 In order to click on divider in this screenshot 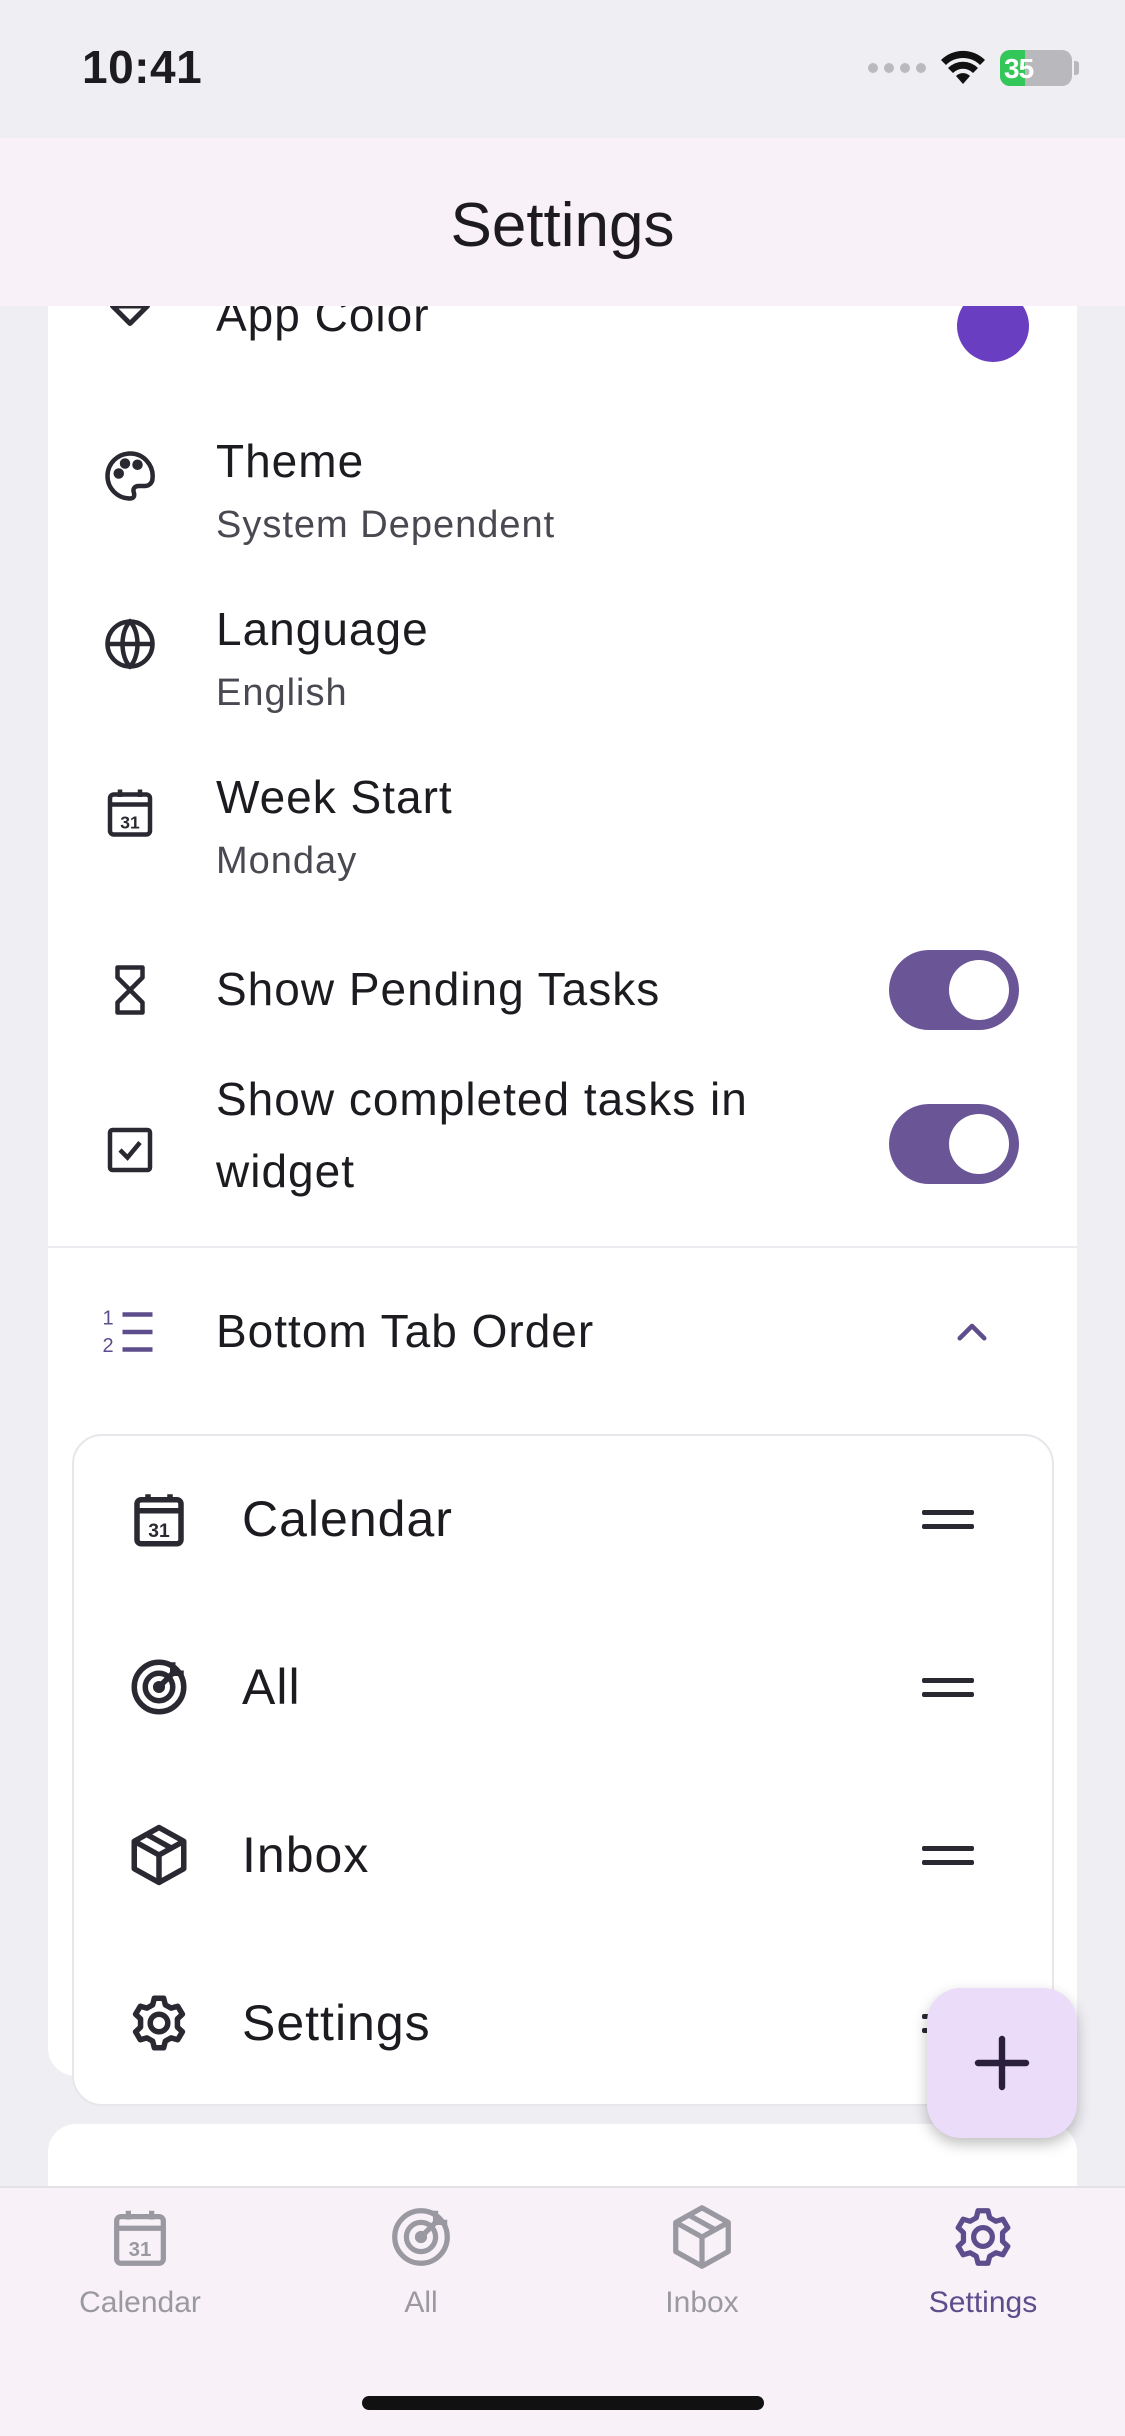, I will do `click(562, 1247)`.